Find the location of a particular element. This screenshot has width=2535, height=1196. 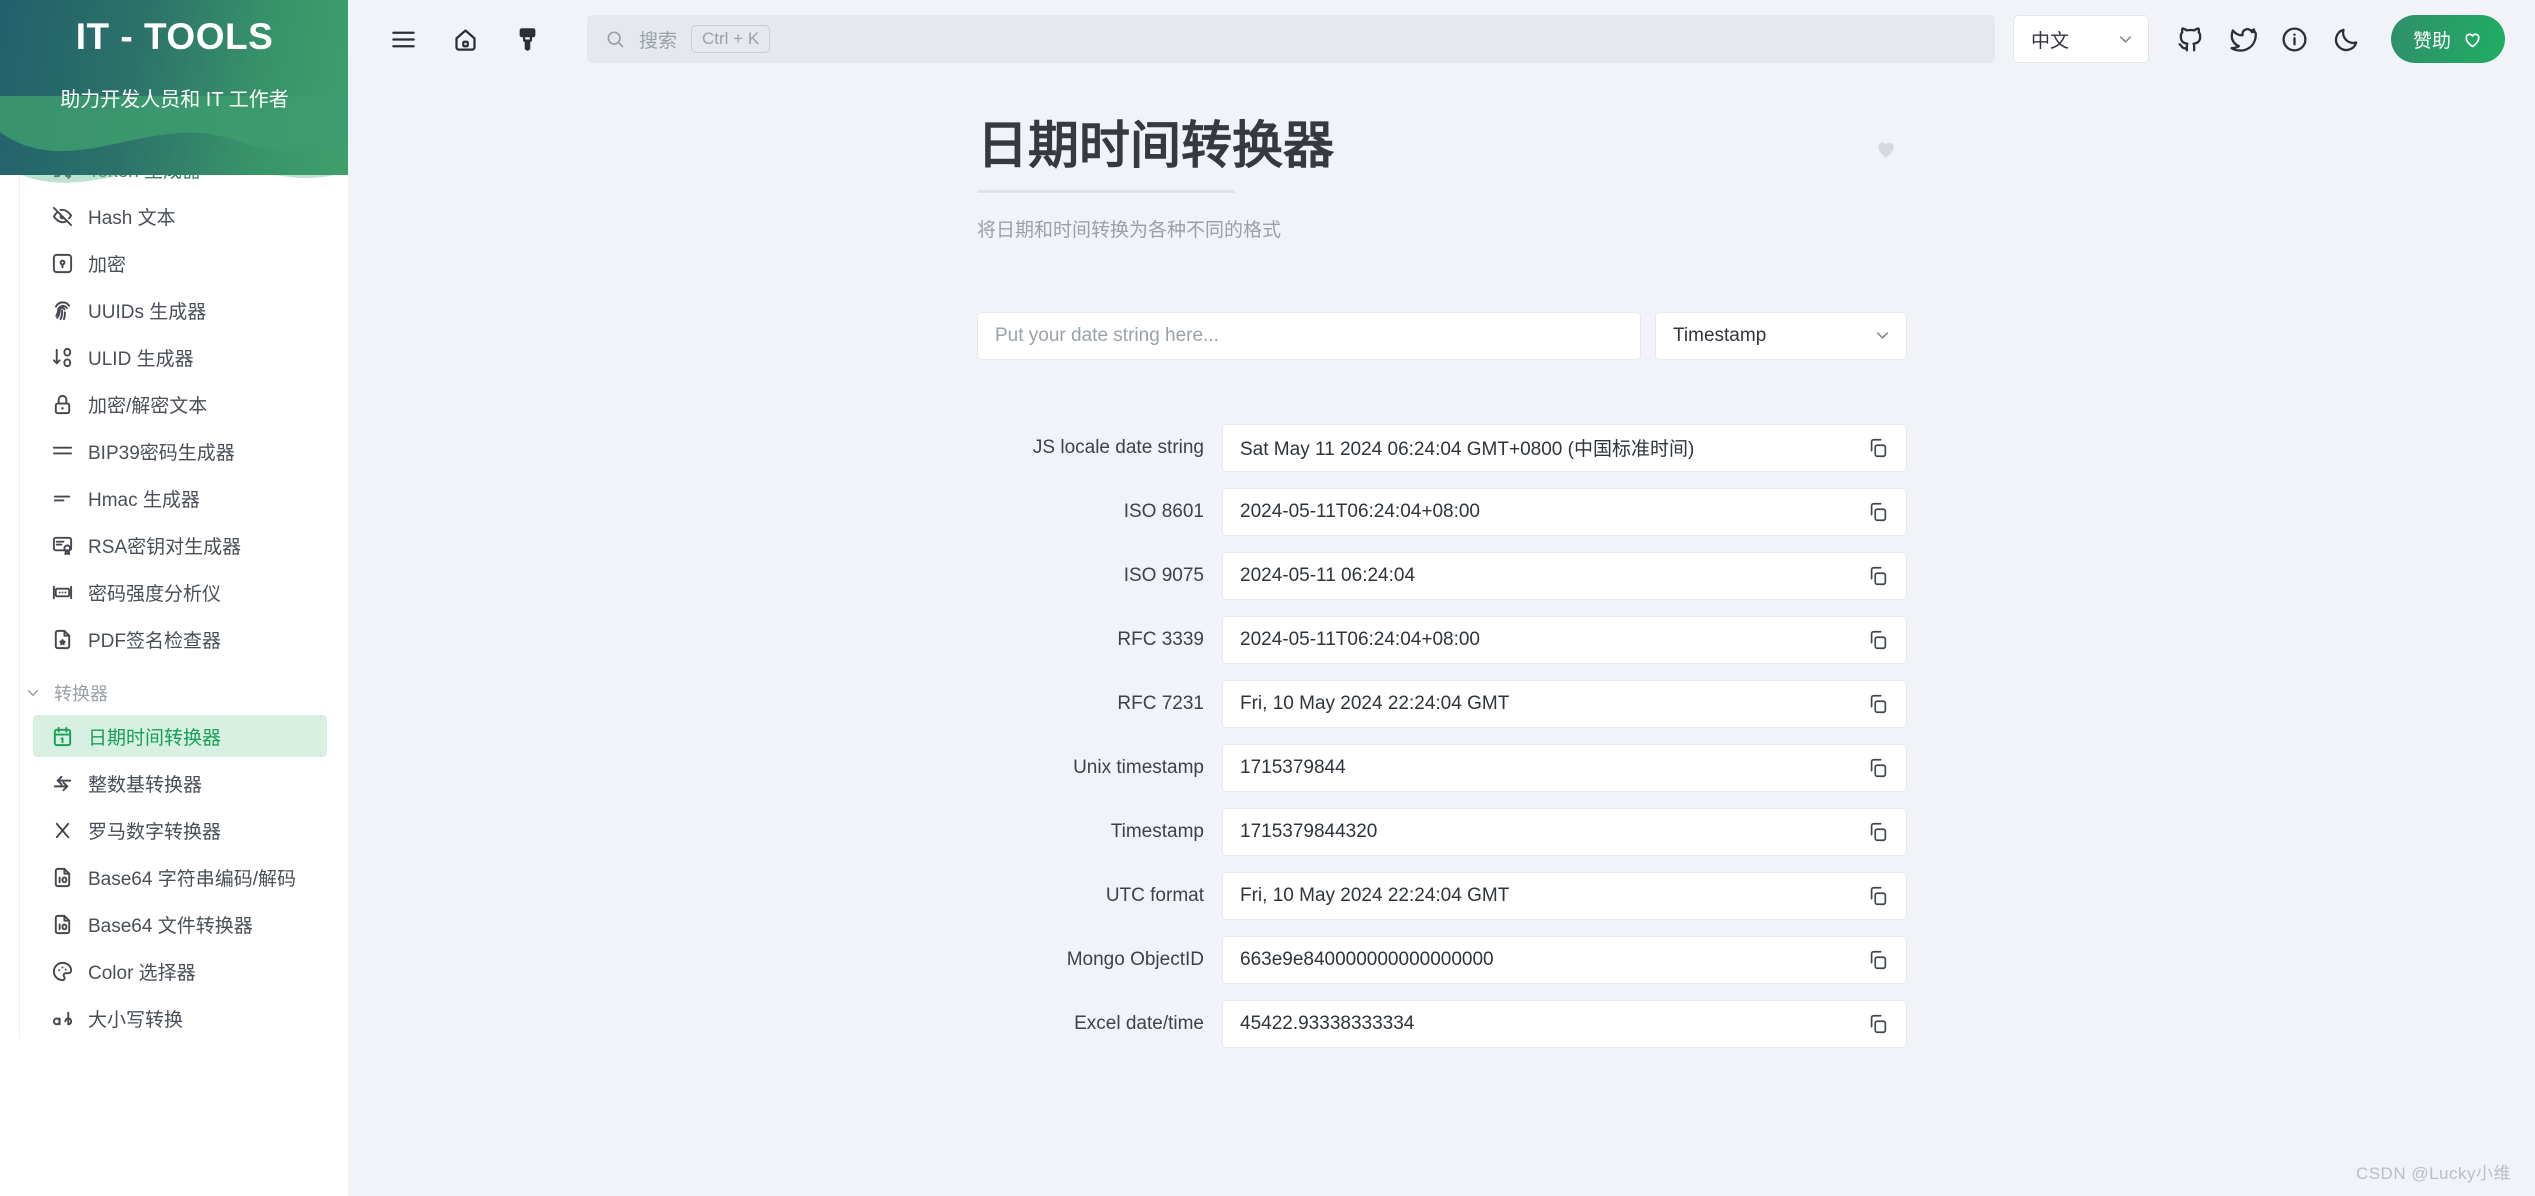

sidebar-item-rsa-keypair-generator: RSA密钥对生成器 is located at coordinates (180, 545).